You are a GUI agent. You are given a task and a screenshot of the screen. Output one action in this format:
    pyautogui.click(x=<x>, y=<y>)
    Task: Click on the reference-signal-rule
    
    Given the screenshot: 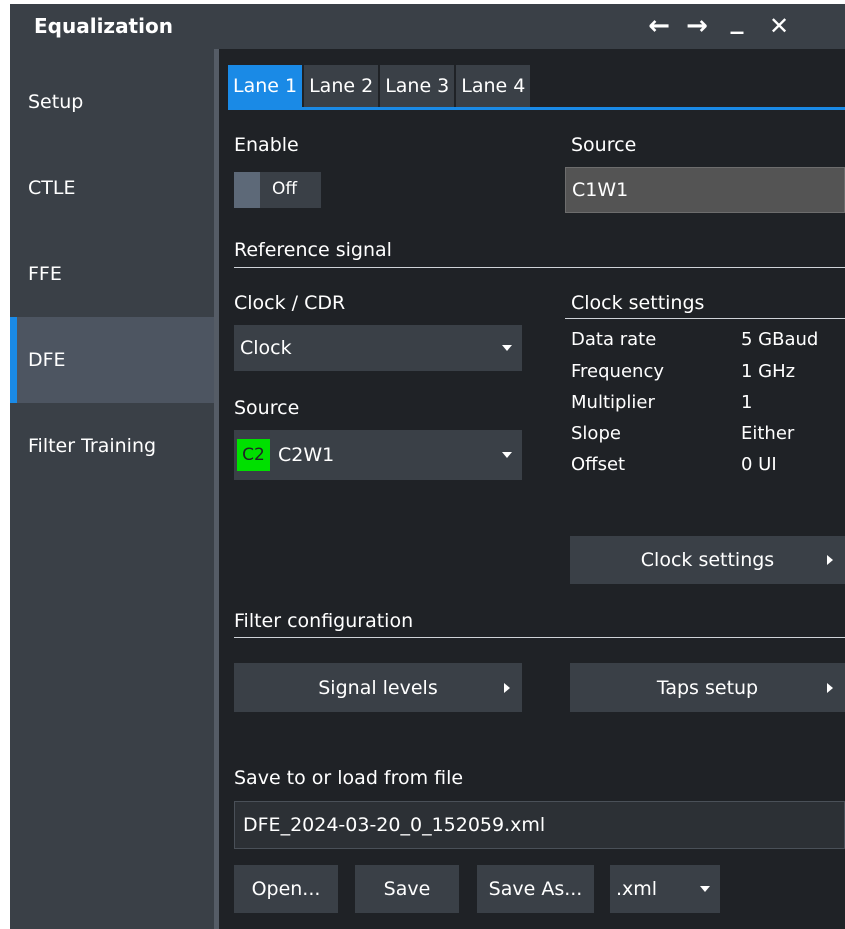 What is the action you would take?
    pyautogui.click(x=539, y=267)
    